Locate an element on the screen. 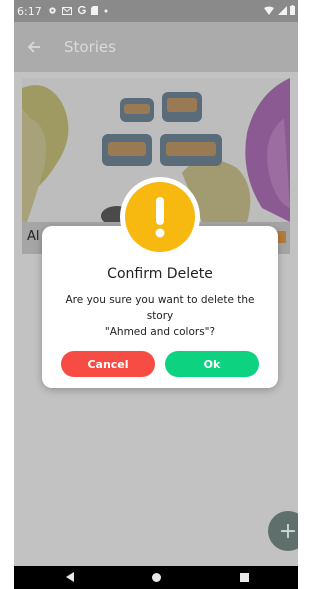  add-story-button: + is located at coordinates (283, 531).